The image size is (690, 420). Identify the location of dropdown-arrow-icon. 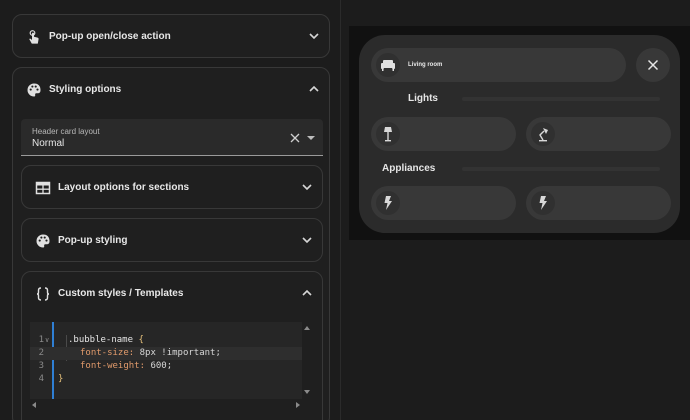
(311, 138).